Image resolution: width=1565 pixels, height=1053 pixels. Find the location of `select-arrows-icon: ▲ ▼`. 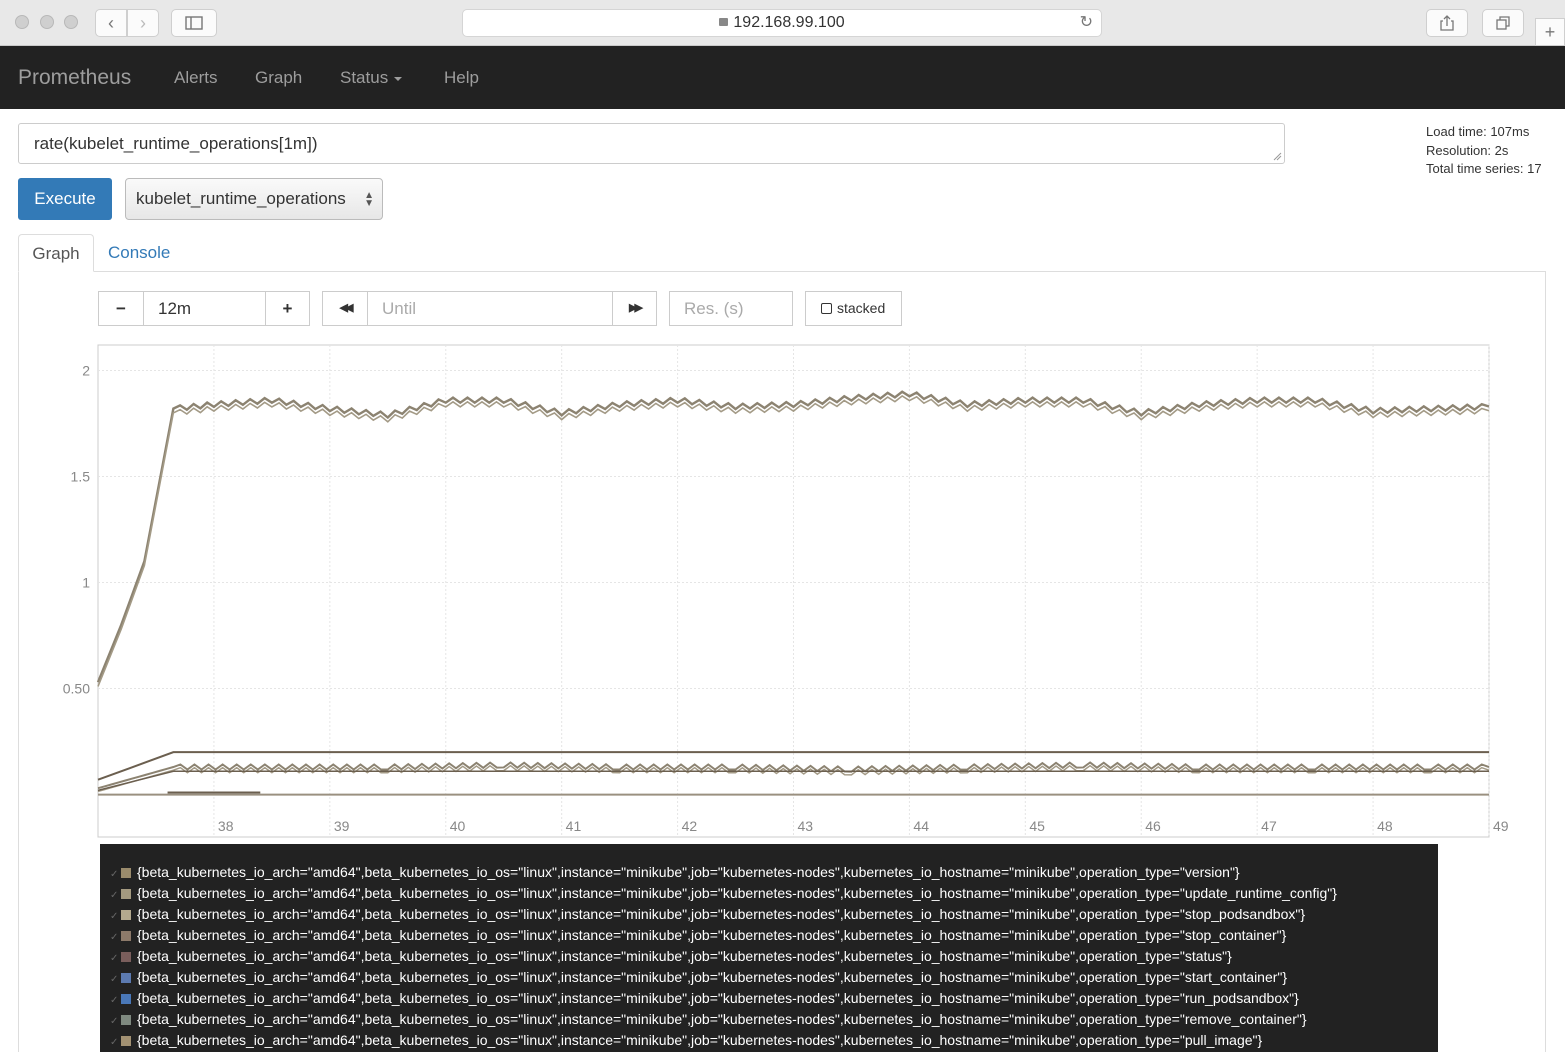

select-arrows-icon: ▲ ▼ is located at coordinates (369, 199).